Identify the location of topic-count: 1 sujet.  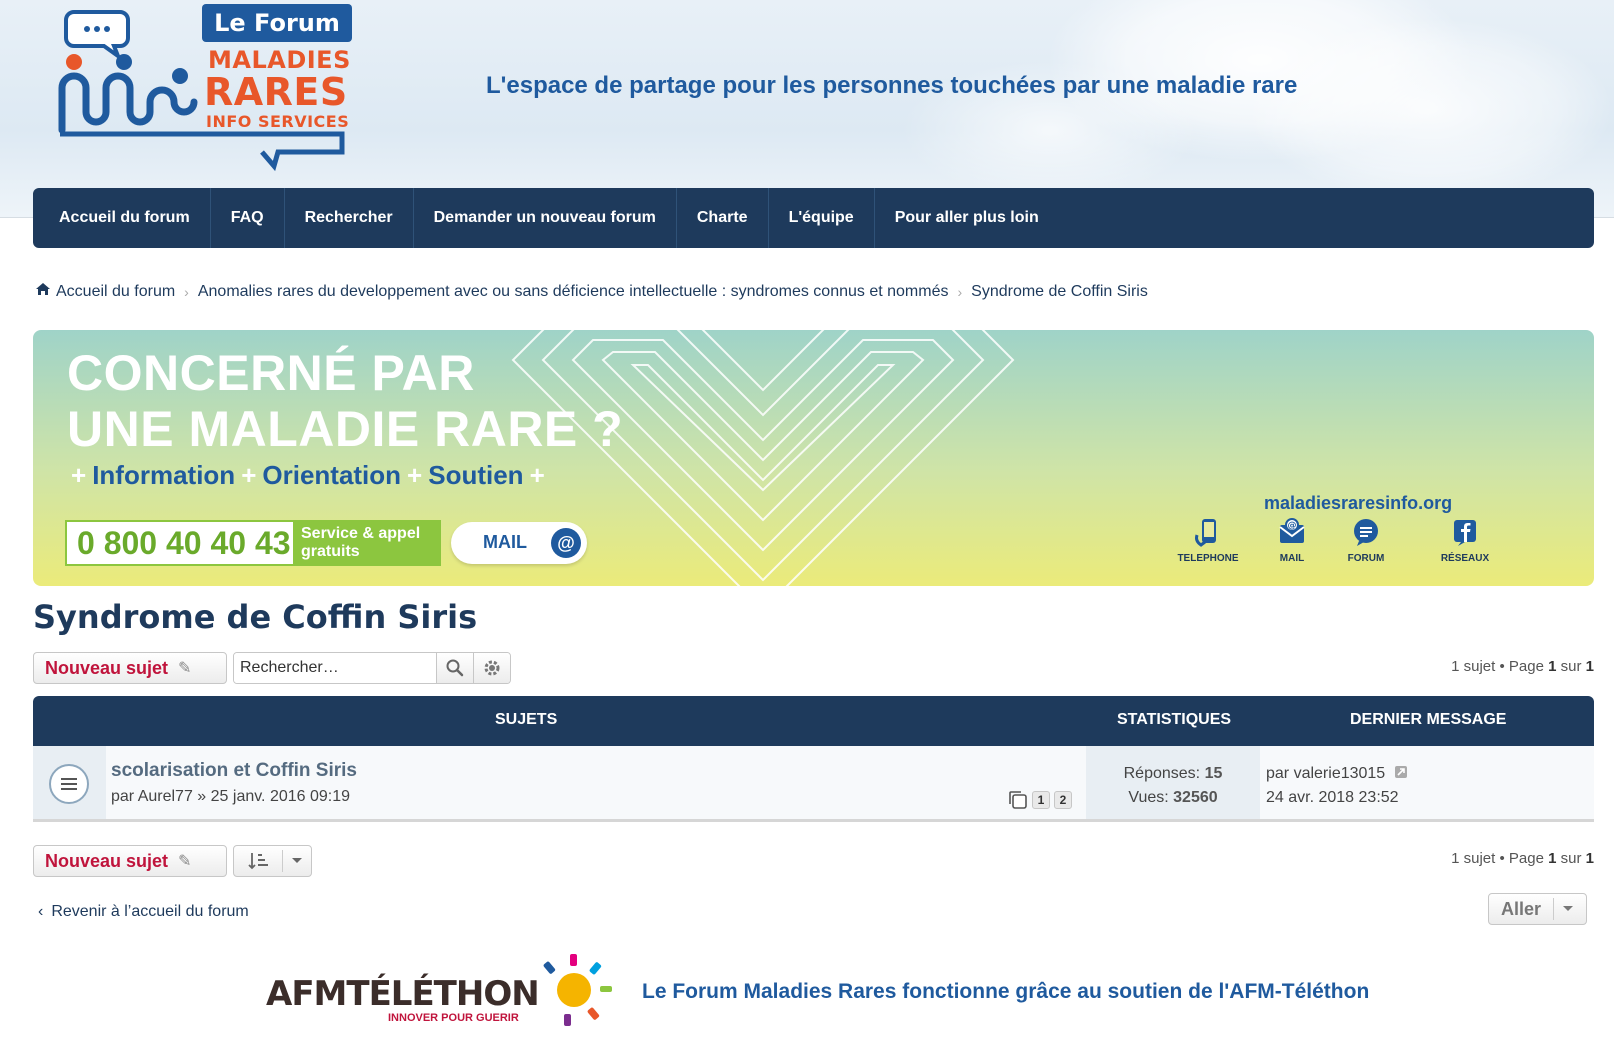
(1473, 666).